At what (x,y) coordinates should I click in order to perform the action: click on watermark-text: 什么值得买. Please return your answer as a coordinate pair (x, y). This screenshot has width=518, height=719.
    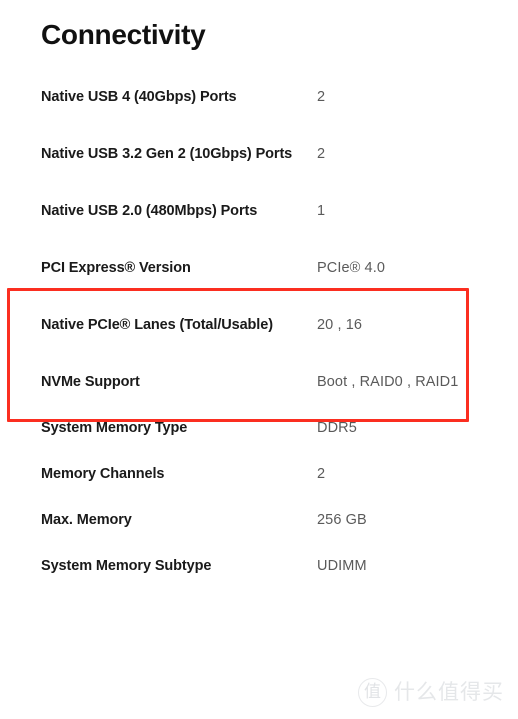
    Looking at the image, I should click on (449, 692).